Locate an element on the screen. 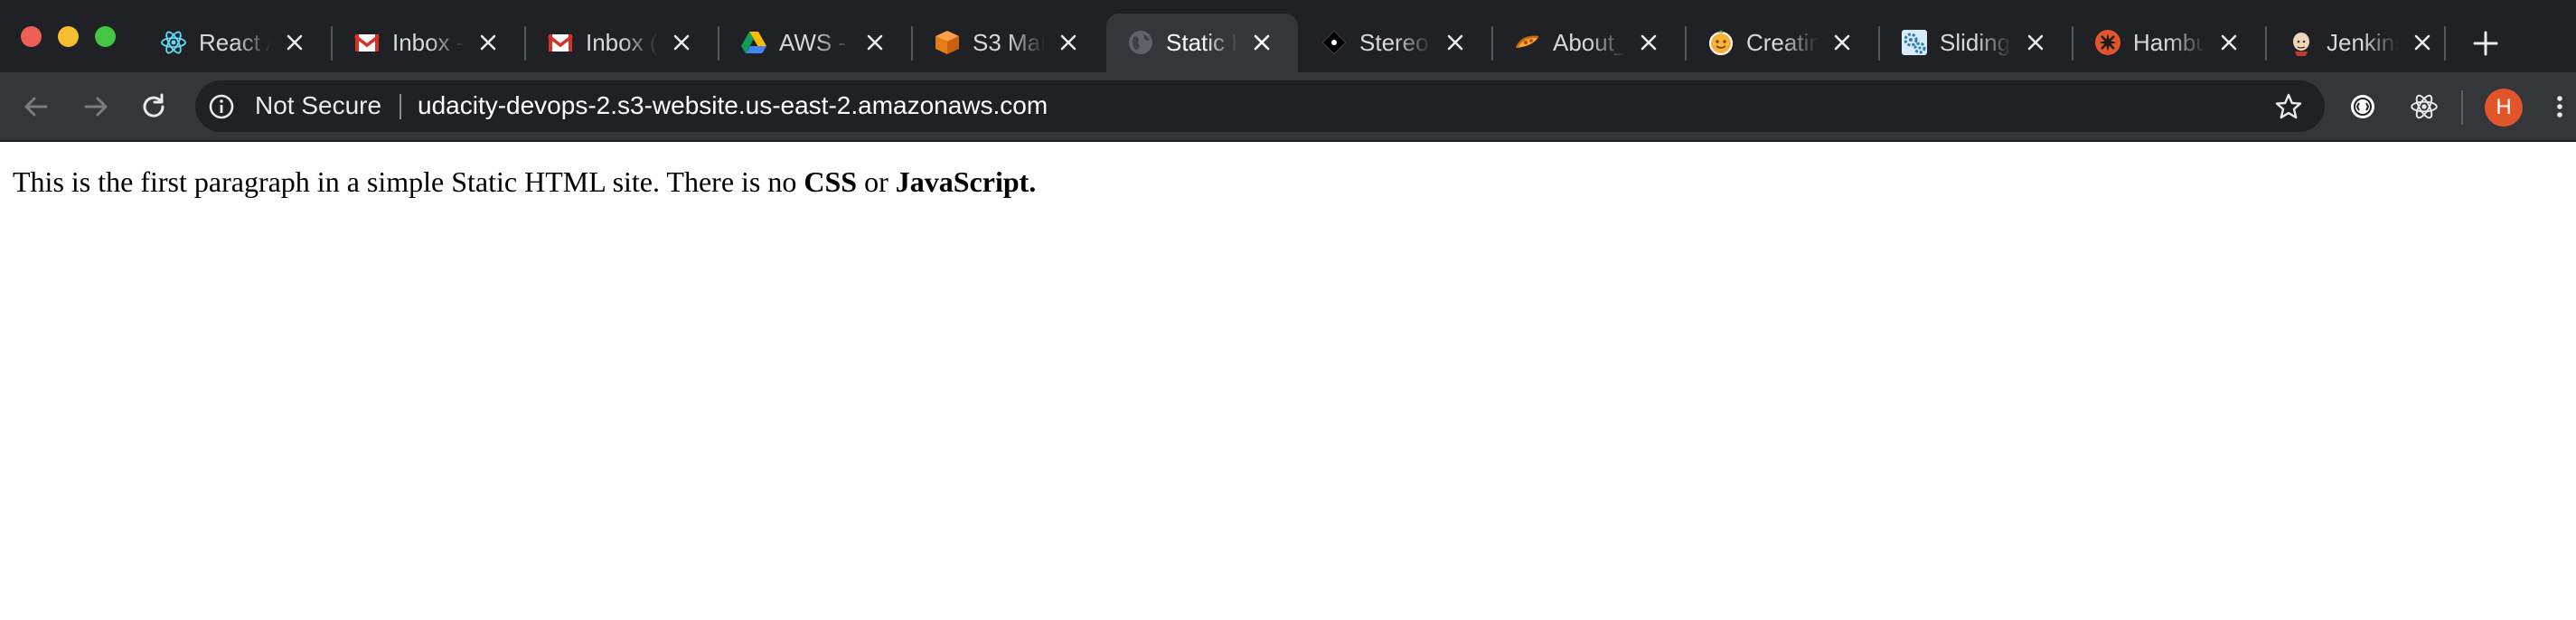 The width and height of the screenshot is (2576, 620). tab-title: Stereo is located at coordinates (1394, 42).